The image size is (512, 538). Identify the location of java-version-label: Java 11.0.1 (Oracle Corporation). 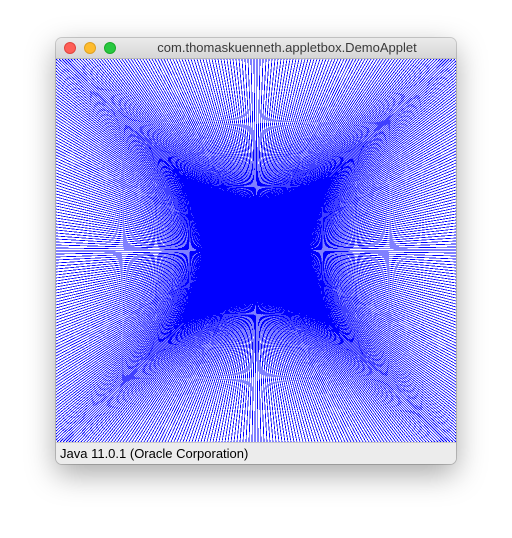
(154, 453).